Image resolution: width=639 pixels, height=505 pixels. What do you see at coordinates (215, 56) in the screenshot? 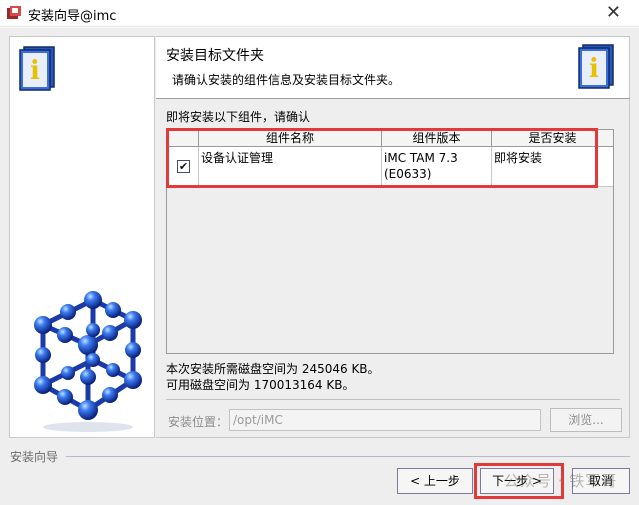
I see `page-title: 安装目标文件夹` at bounding box center [215, 56].